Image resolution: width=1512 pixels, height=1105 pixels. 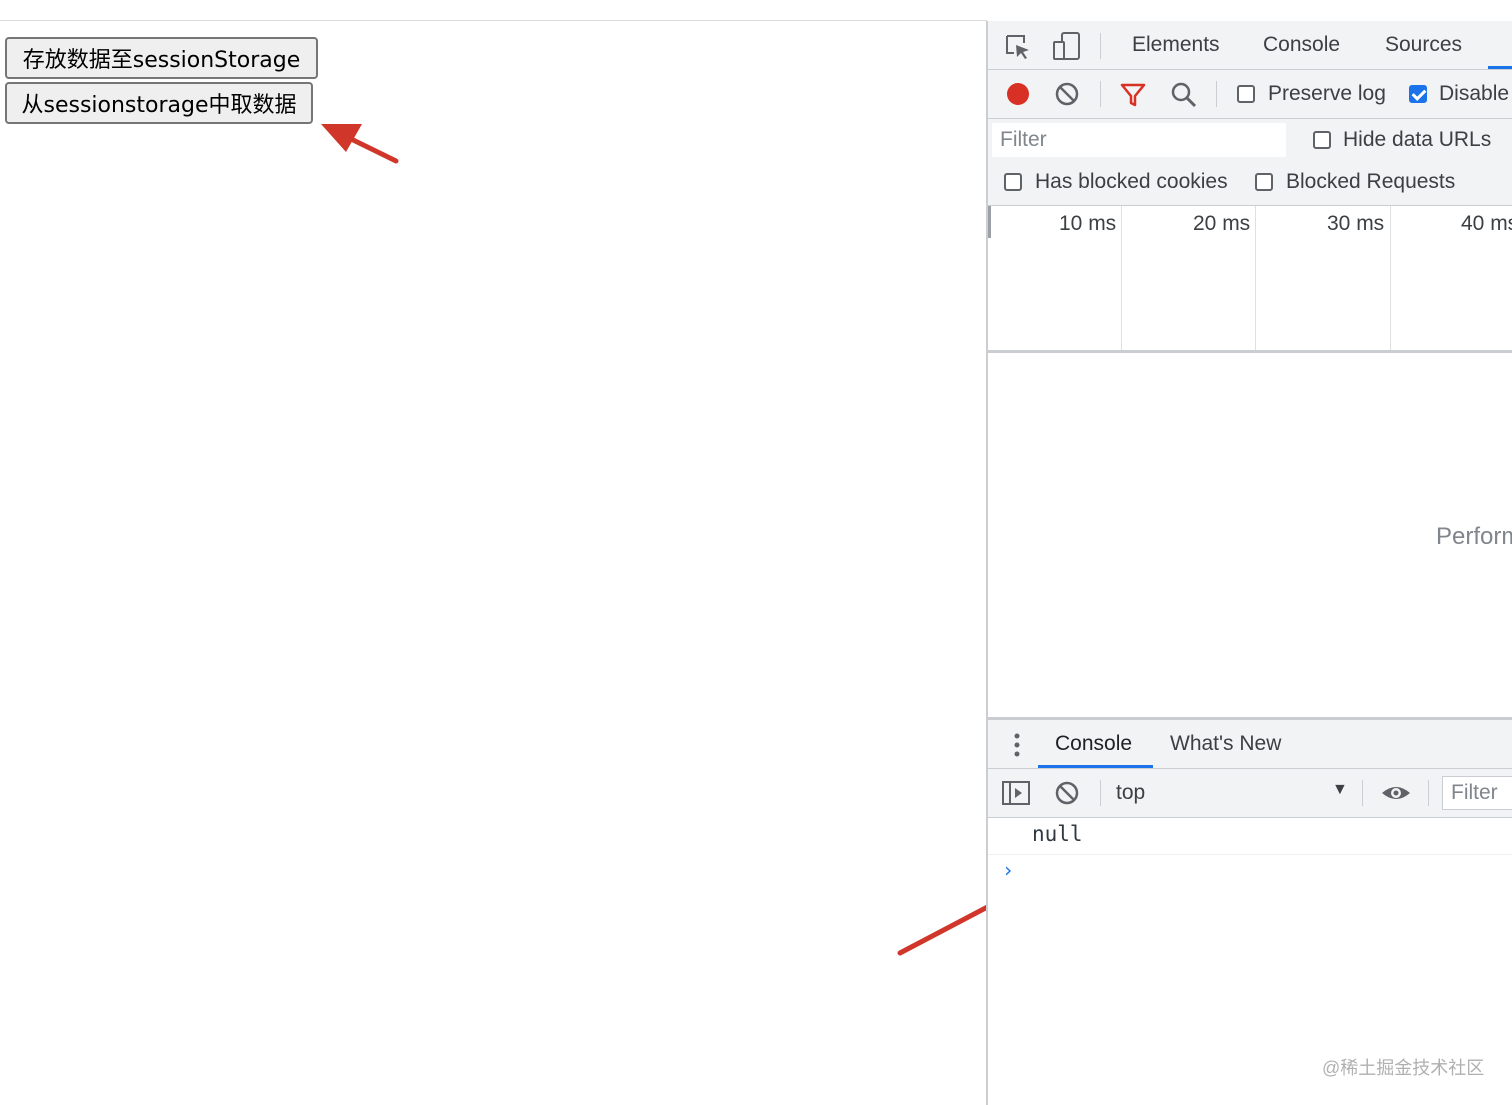 What do you see at coordinates (1301, 45) in the screenshot?
I see `tab-console: Console` at bounding box center [1301, 45].